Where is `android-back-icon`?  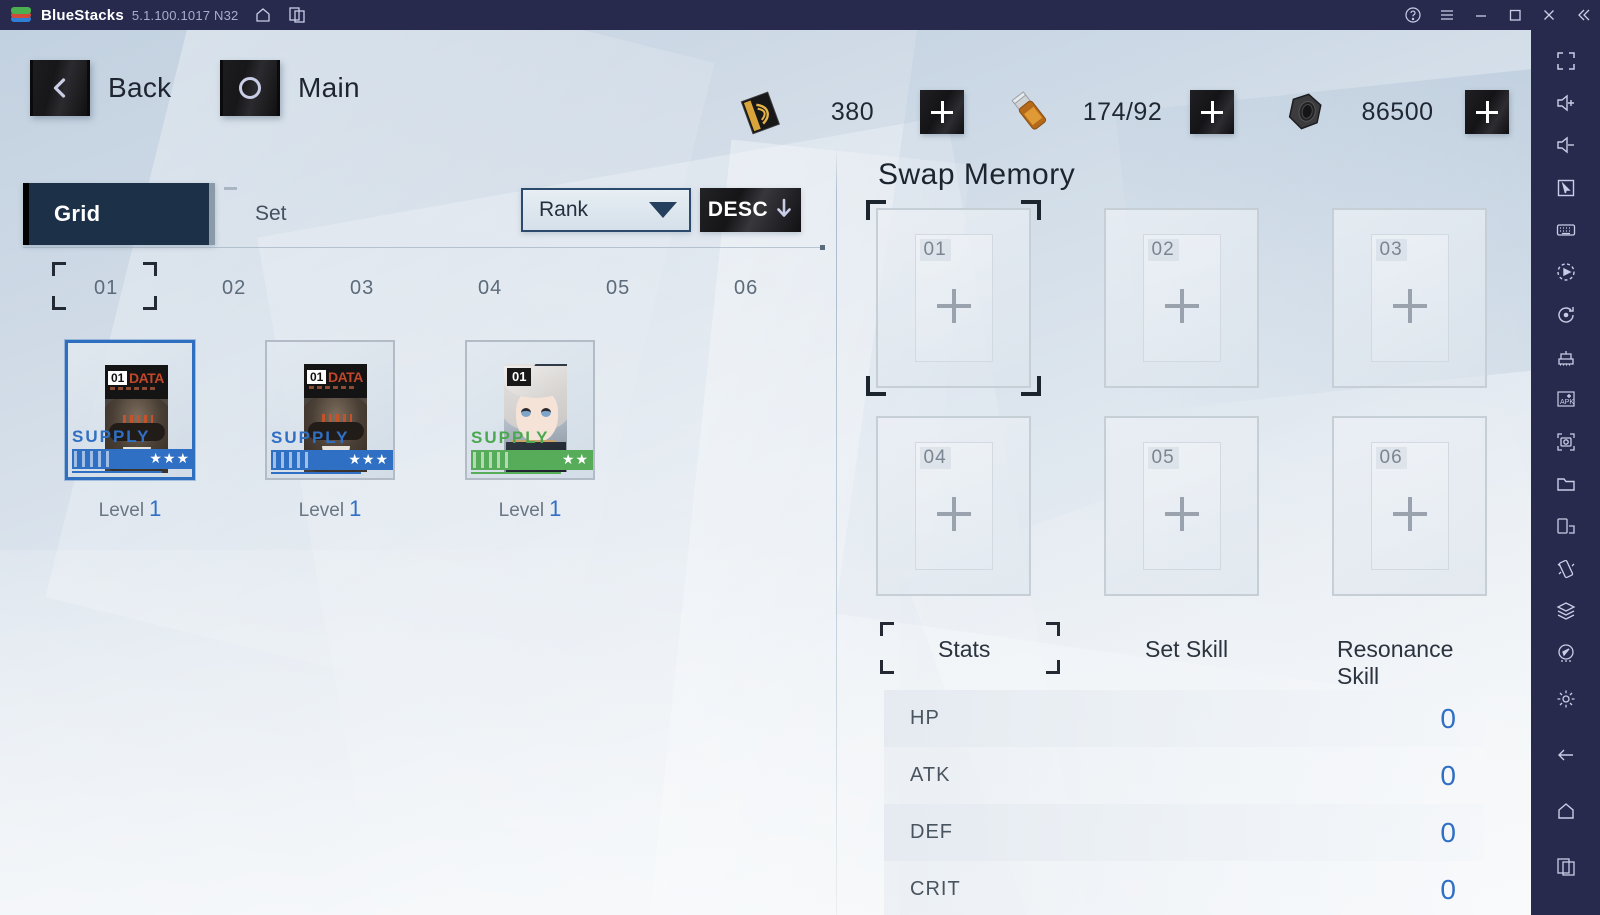
android-back-icon is located at coordinates (1566, 755).